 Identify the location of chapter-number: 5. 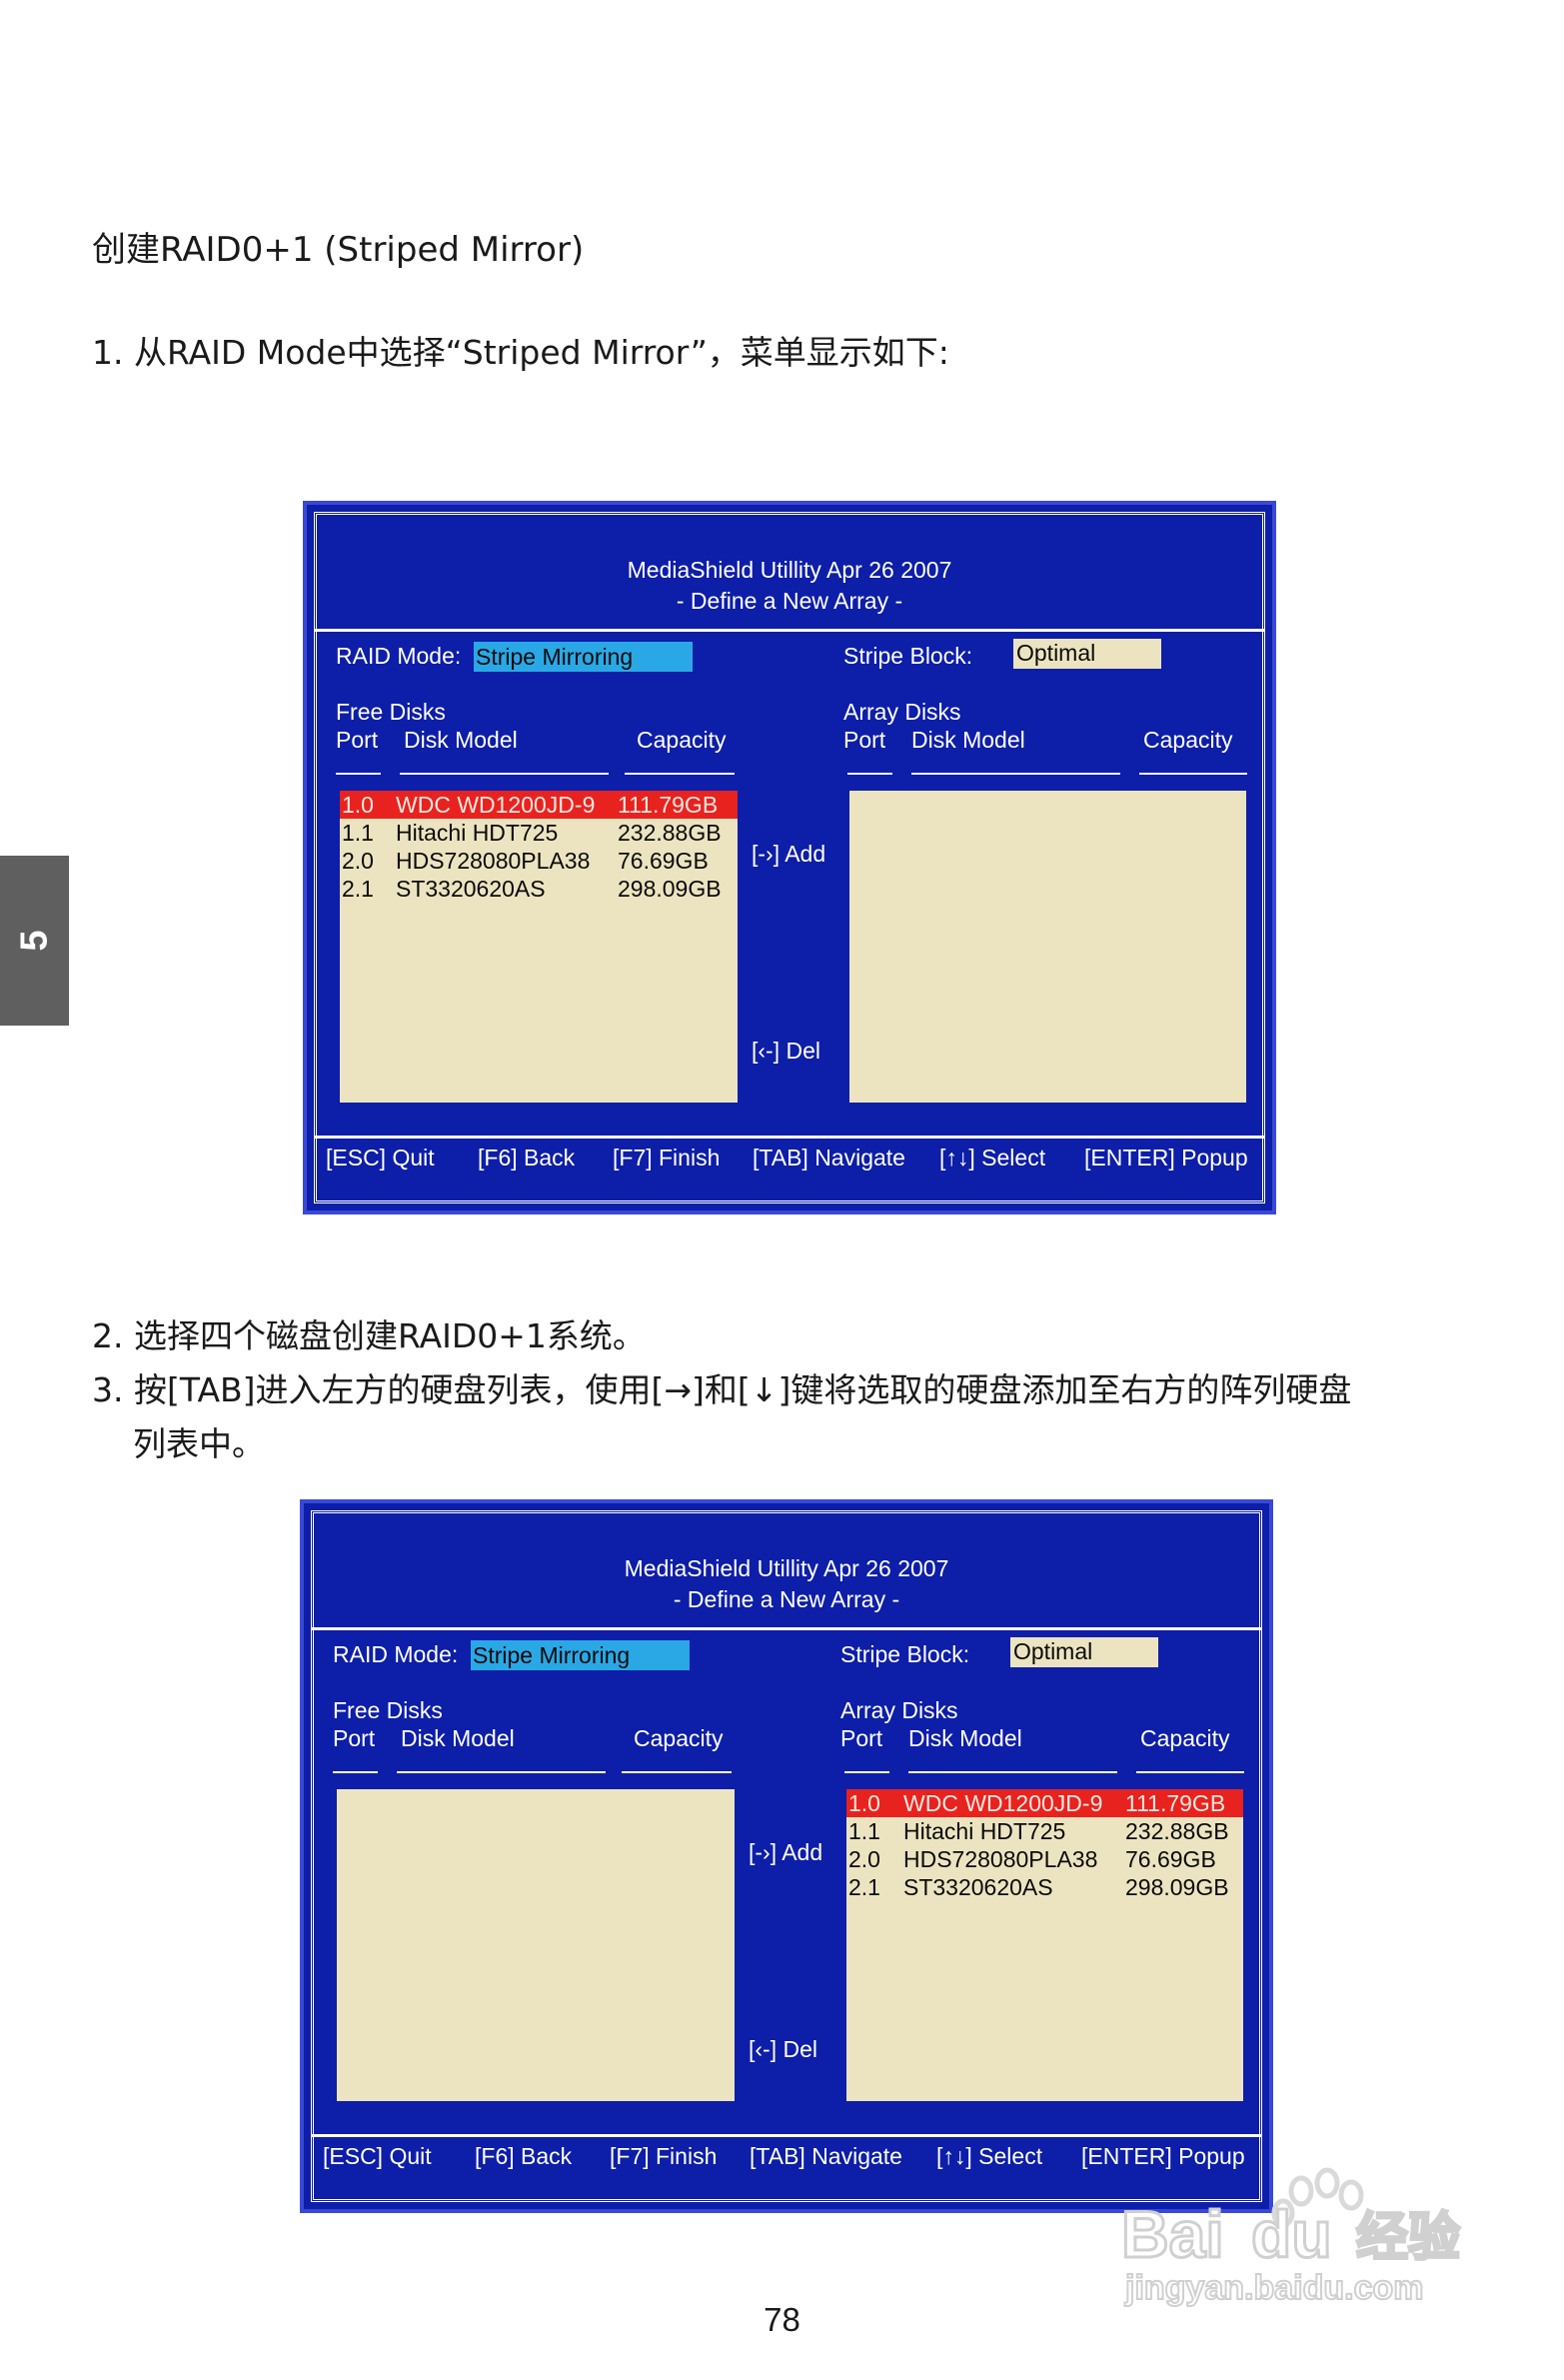
(34, 941).